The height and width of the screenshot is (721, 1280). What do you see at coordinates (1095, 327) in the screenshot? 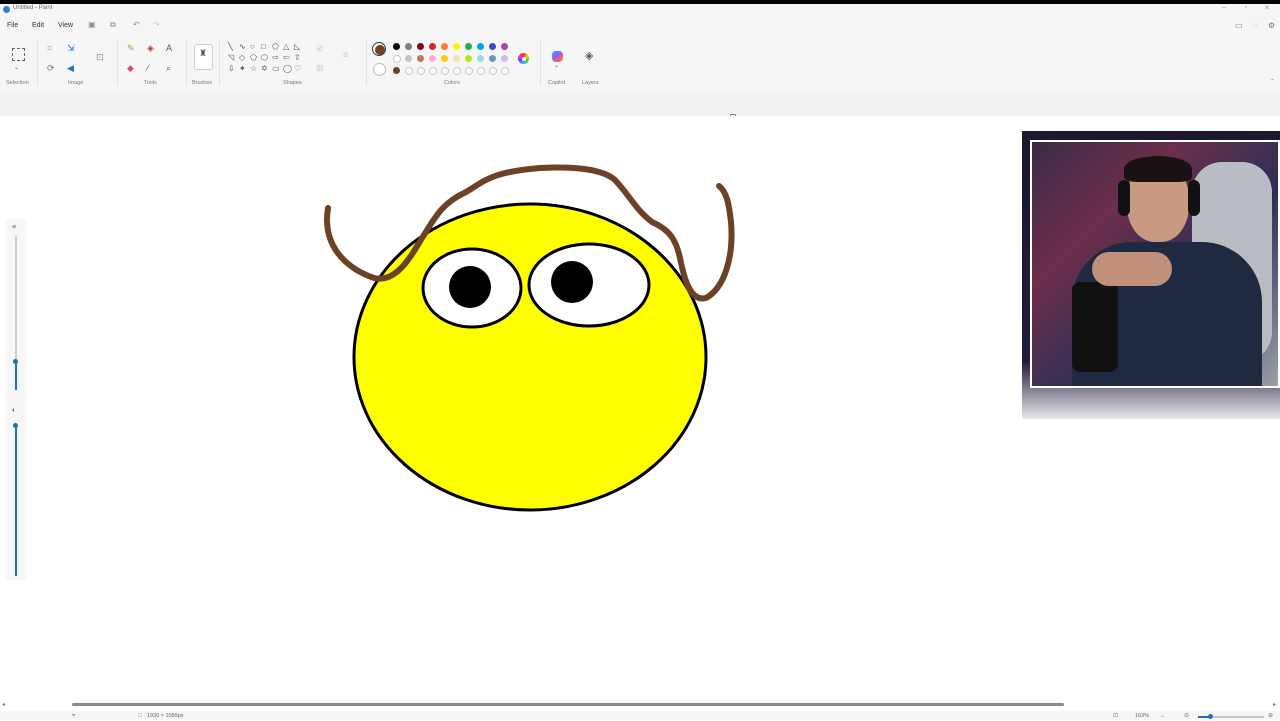
I see `microphone` at bounding box center [1095, 327].